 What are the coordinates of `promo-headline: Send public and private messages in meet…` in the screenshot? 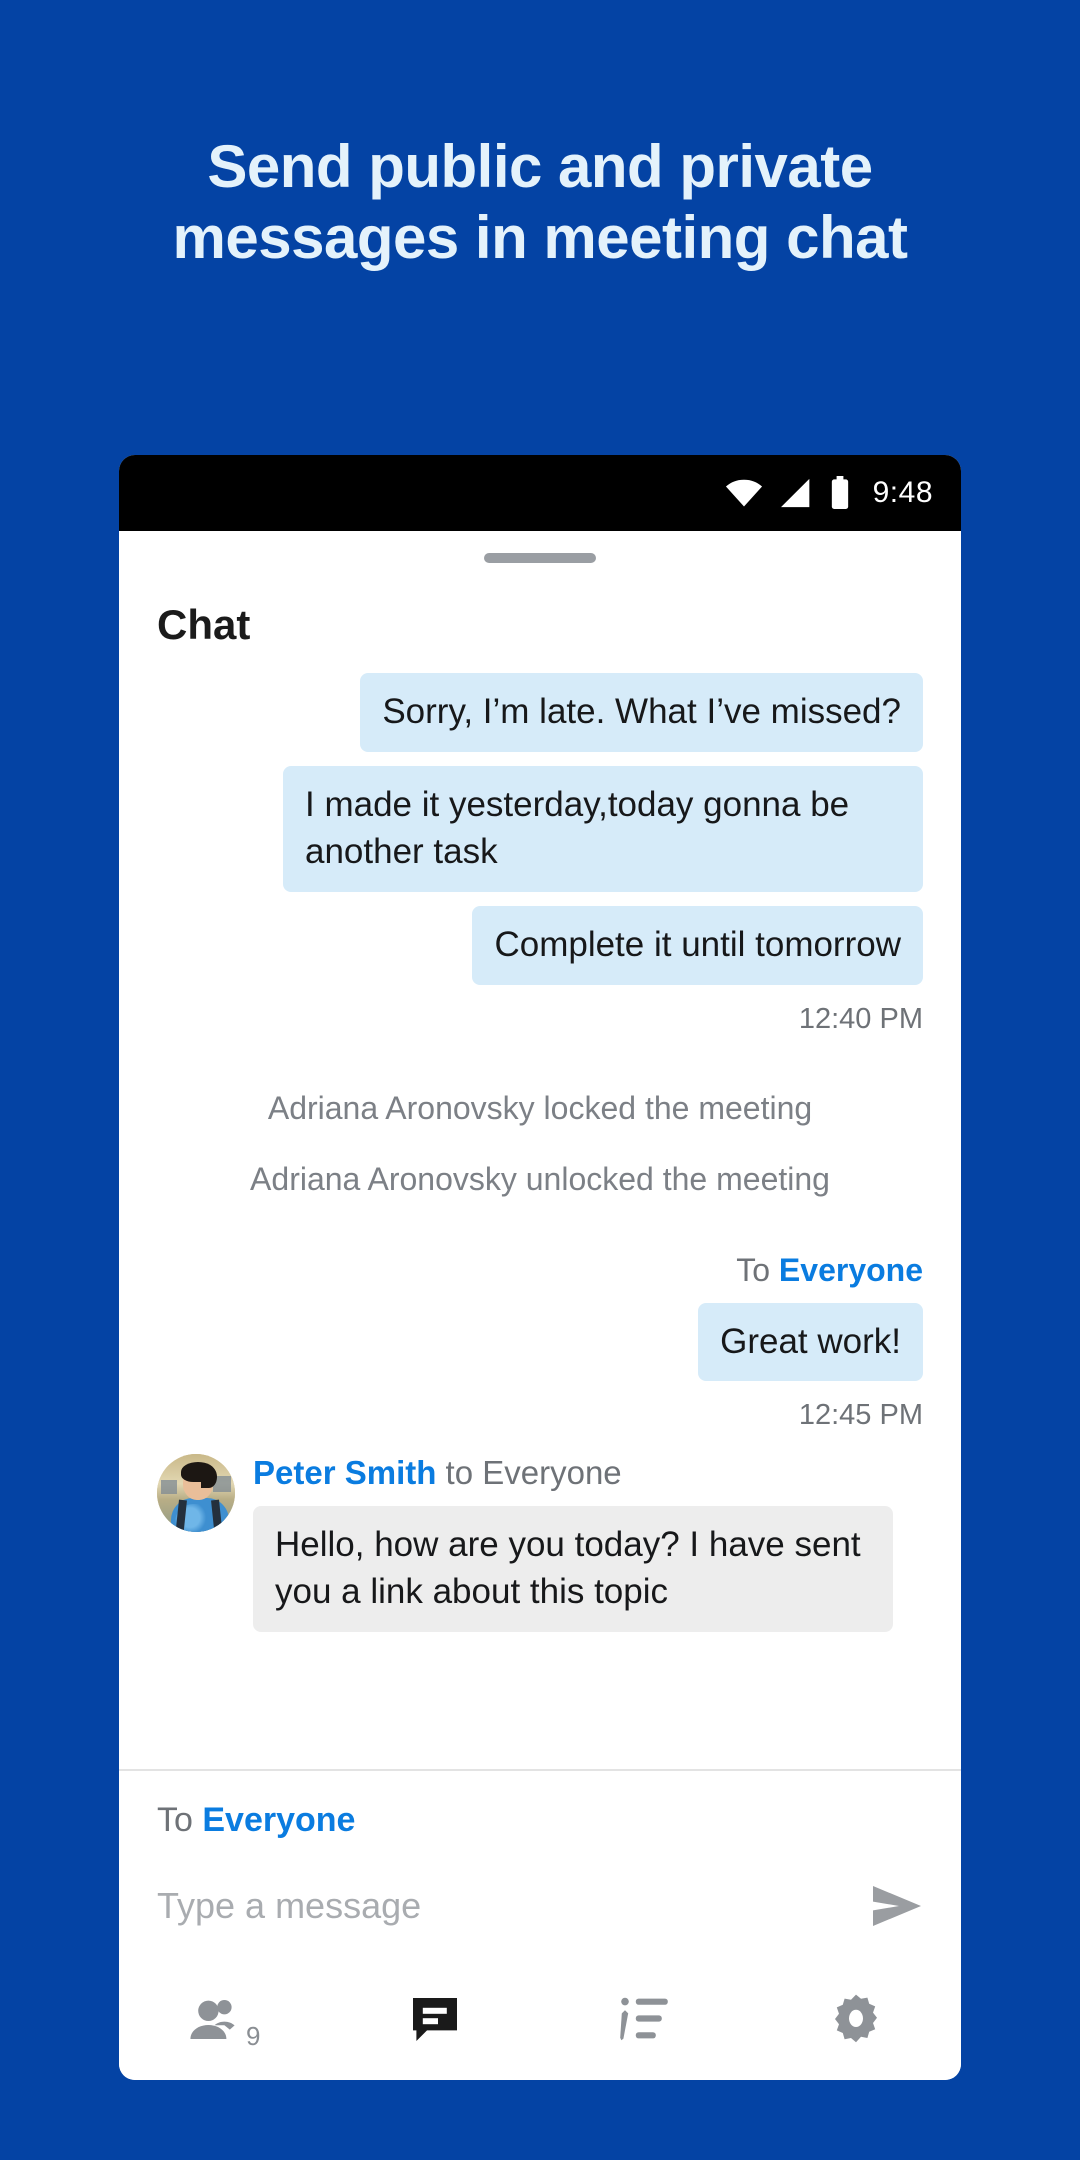 It's located at (540, 202).